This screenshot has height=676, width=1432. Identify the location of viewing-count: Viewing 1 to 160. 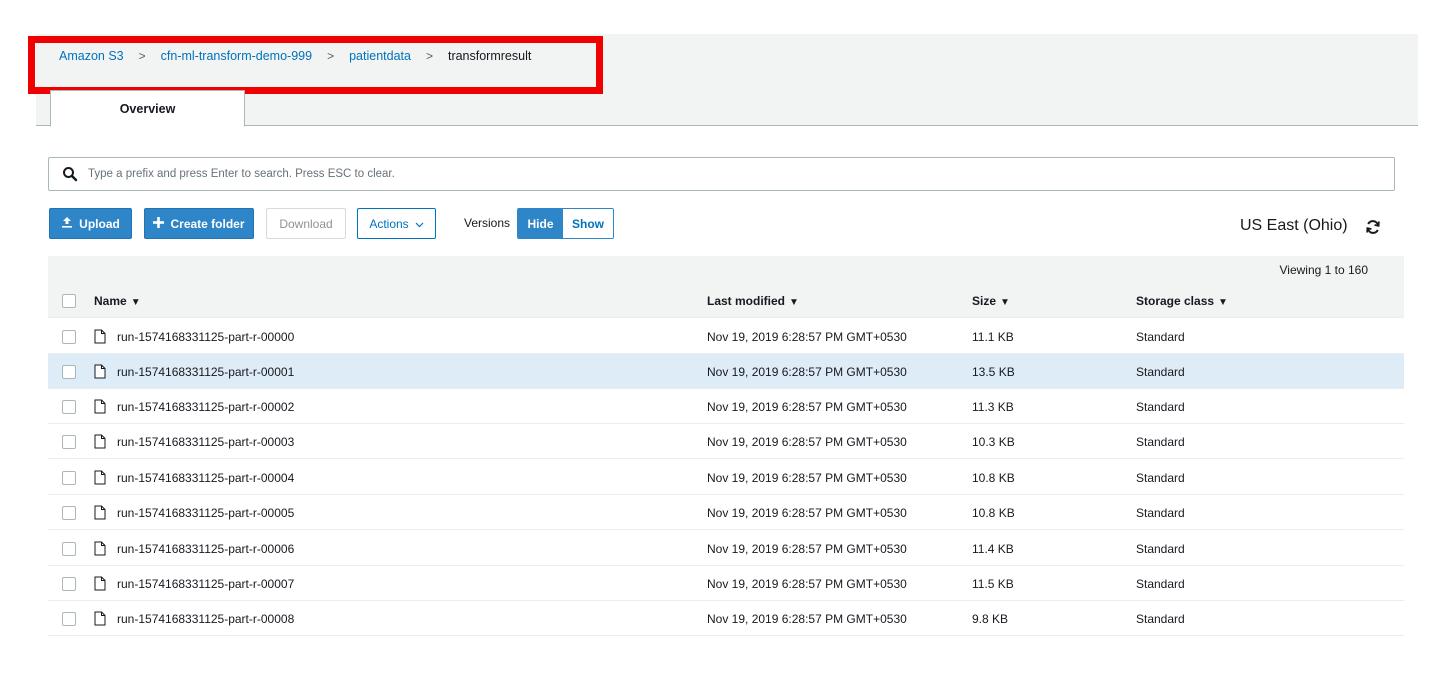
(1323, 270).